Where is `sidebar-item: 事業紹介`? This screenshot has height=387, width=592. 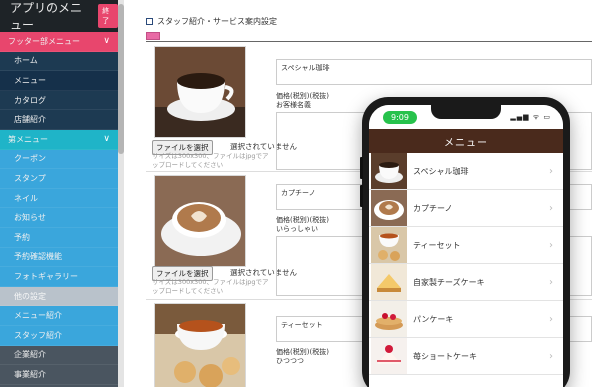 sidebar-item: 事業紹介 is located at coordinates (59, 375).